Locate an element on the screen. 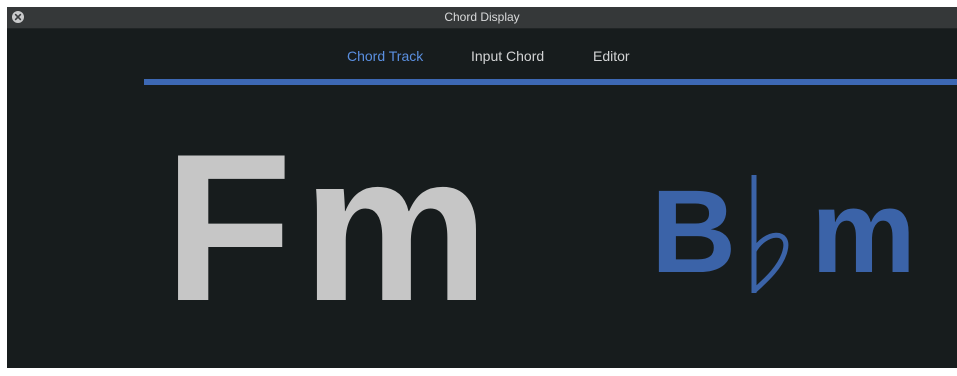  chord-progress-fill is located at coordinates (550, 82).